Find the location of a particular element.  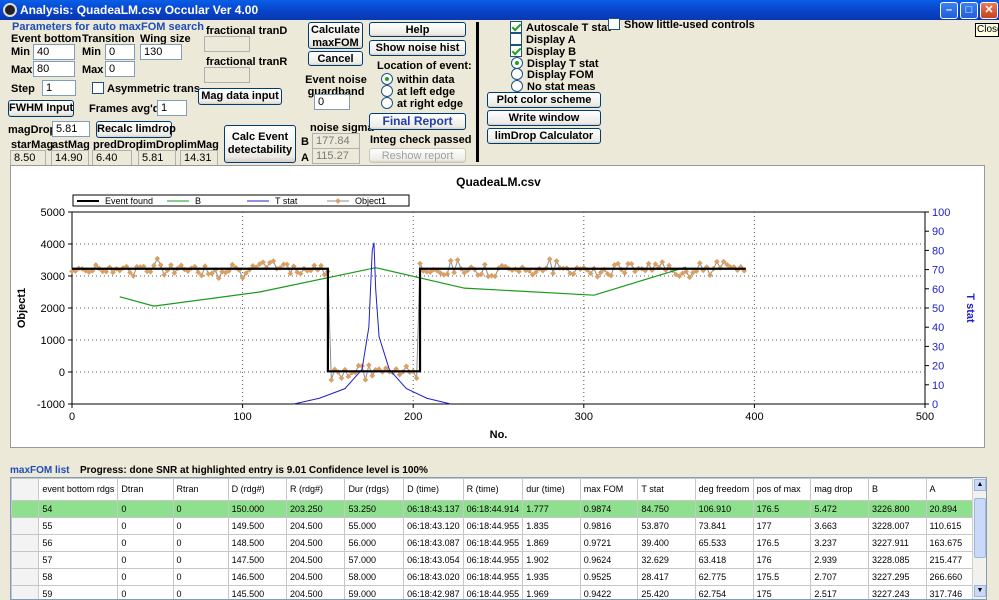

event-bottom-max-input: 80 is located at coordinates (54, 69).